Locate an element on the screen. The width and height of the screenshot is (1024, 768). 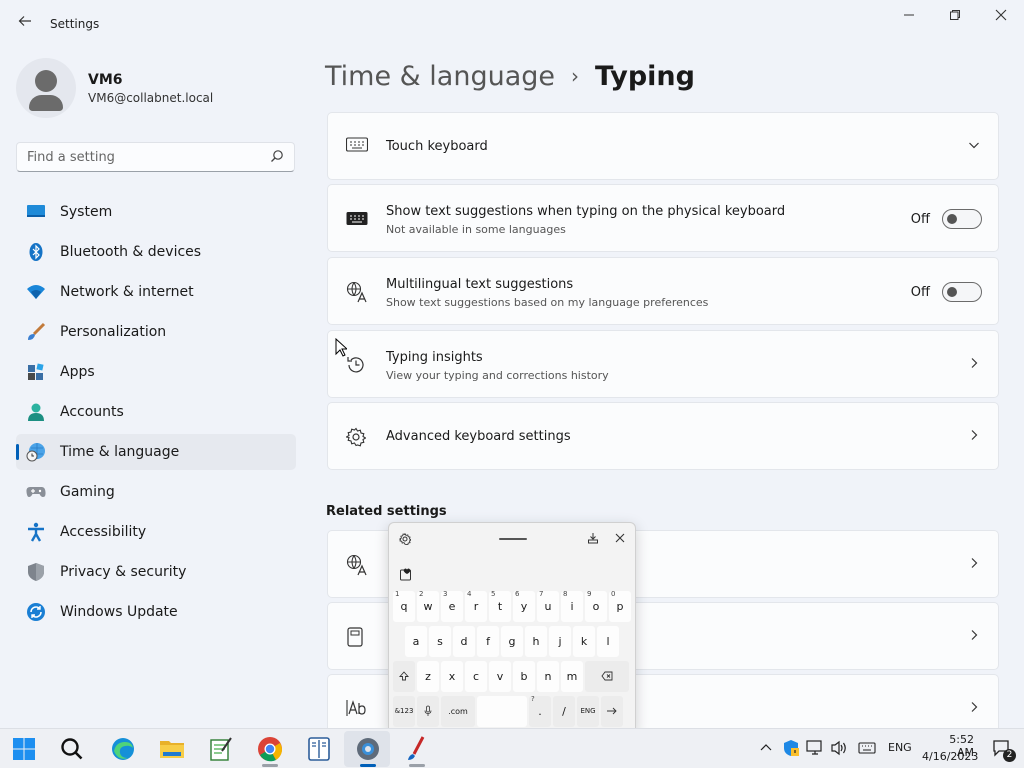
key-r: 4r is located at coordinates (476, 606).